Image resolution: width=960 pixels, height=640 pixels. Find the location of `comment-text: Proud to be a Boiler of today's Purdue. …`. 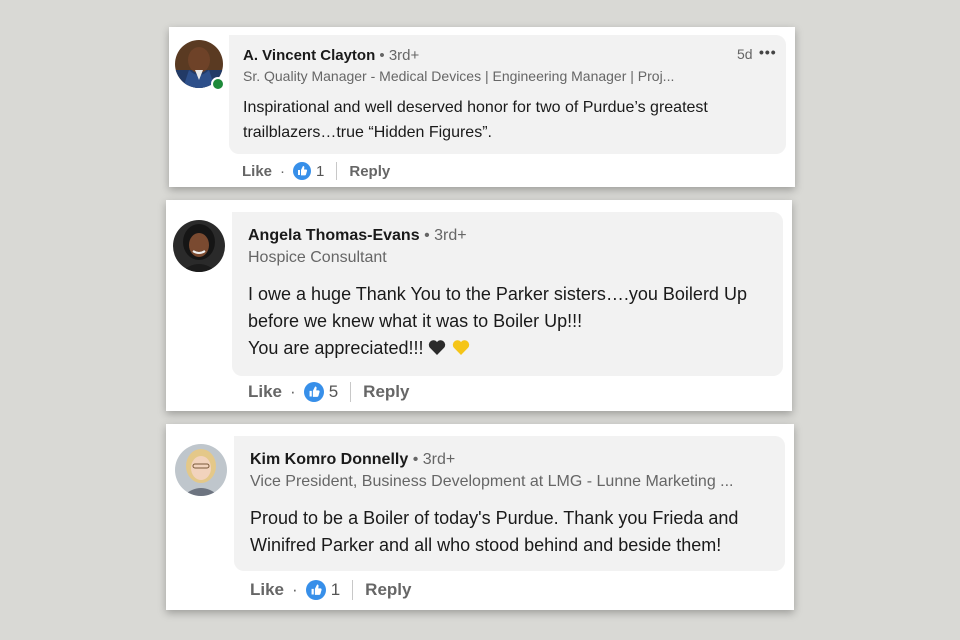

comment-text: Proud to be a Boiler of today's Purdue. … is located at coordinates (494, 532).